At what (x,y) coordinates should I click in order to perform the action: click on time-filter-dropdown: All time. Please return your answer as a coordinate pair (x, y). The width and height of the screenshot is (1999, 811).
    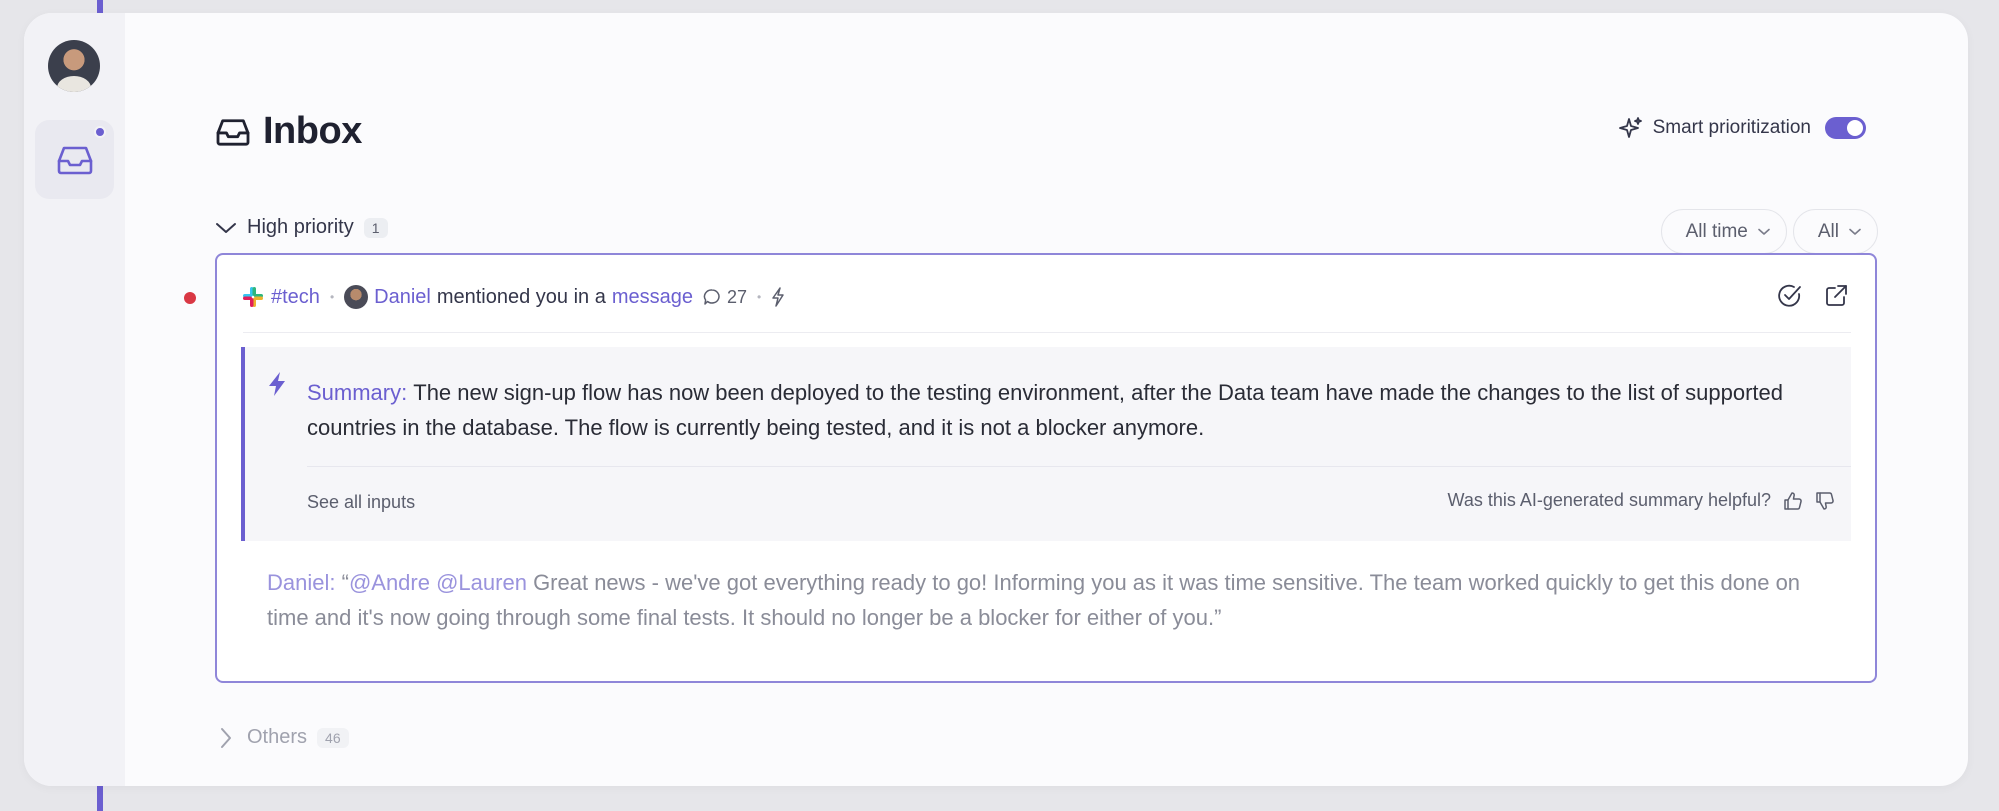
    Looking at the image, I should click on (1723, 231).